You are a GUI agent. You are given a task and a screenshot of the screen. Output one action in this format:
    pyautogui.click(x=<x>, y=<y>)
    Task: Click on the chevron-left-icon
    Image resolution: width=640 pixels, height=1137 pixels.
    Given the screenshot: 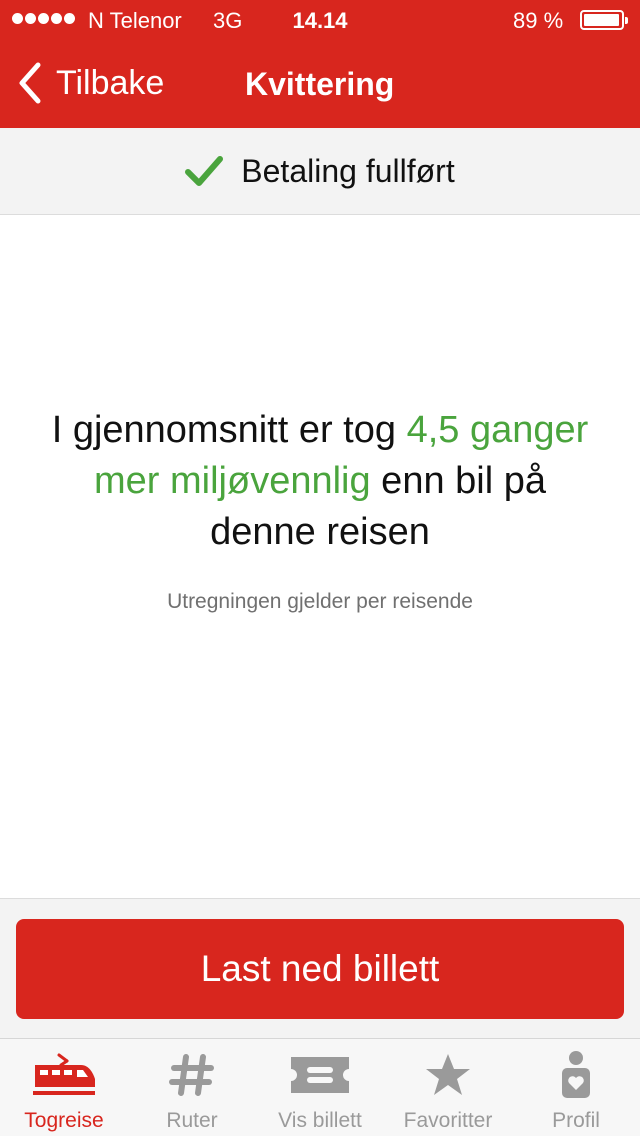 What is the action you would take?
    pyautogui.click(x=30, y=83)
    